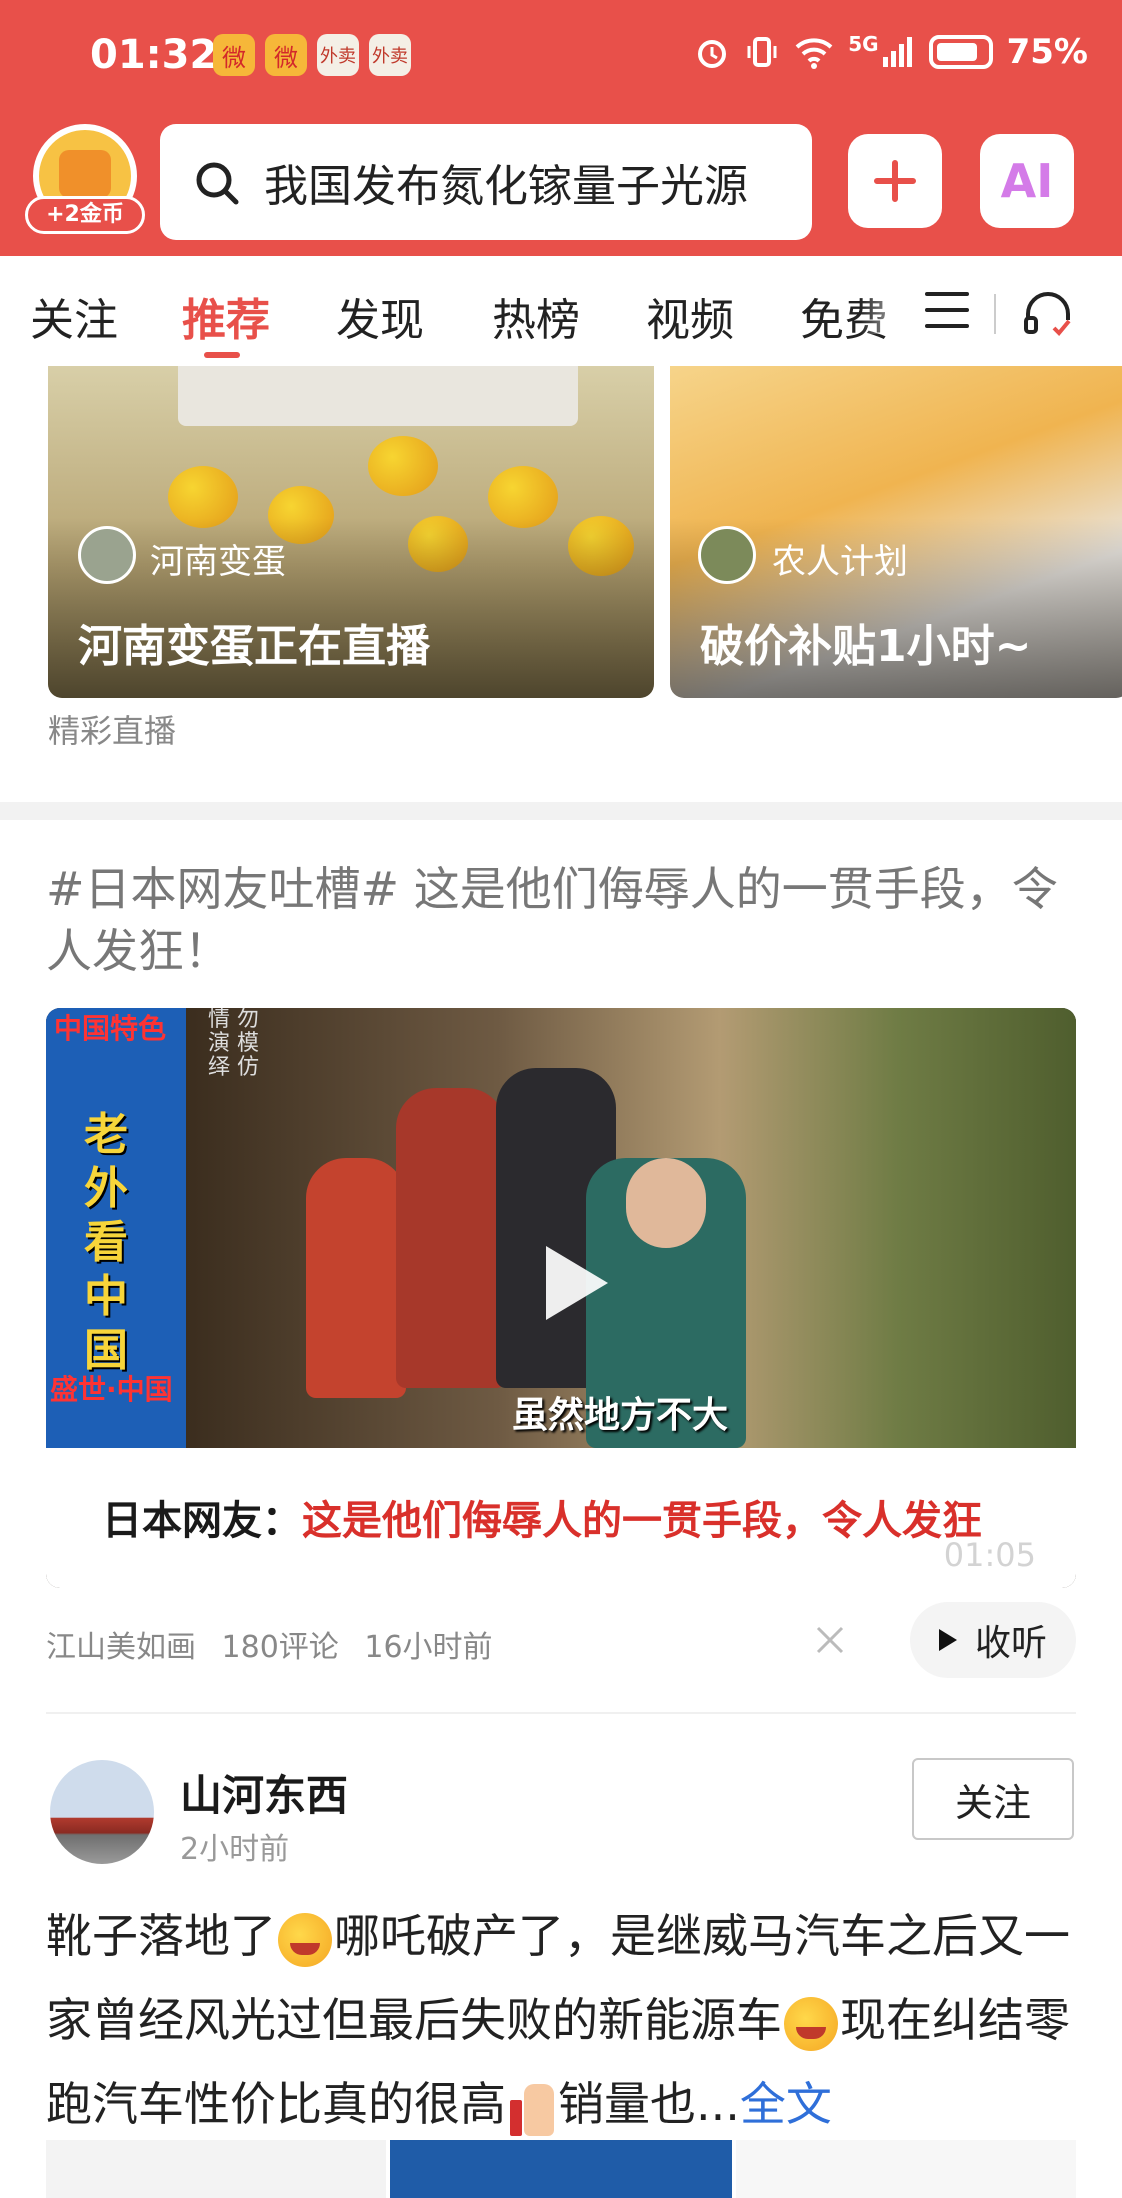  Describe the element at coordinates (896, 532) in the screenshot. I see `live-card: 农人计划 破价补贴1小时~` at that location.